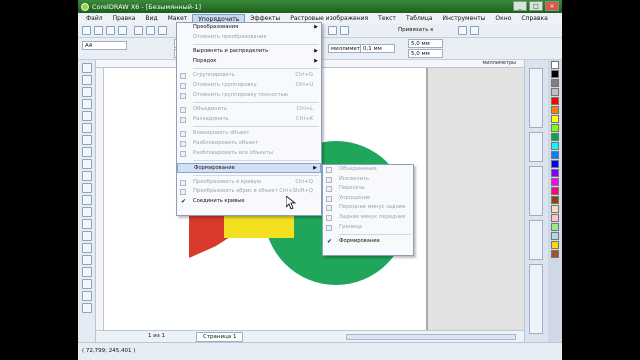 This screenshot has width=640, height=360. I want to click on menu-item-join-curves: ✔ Соединить кривые, so click(249, 202).